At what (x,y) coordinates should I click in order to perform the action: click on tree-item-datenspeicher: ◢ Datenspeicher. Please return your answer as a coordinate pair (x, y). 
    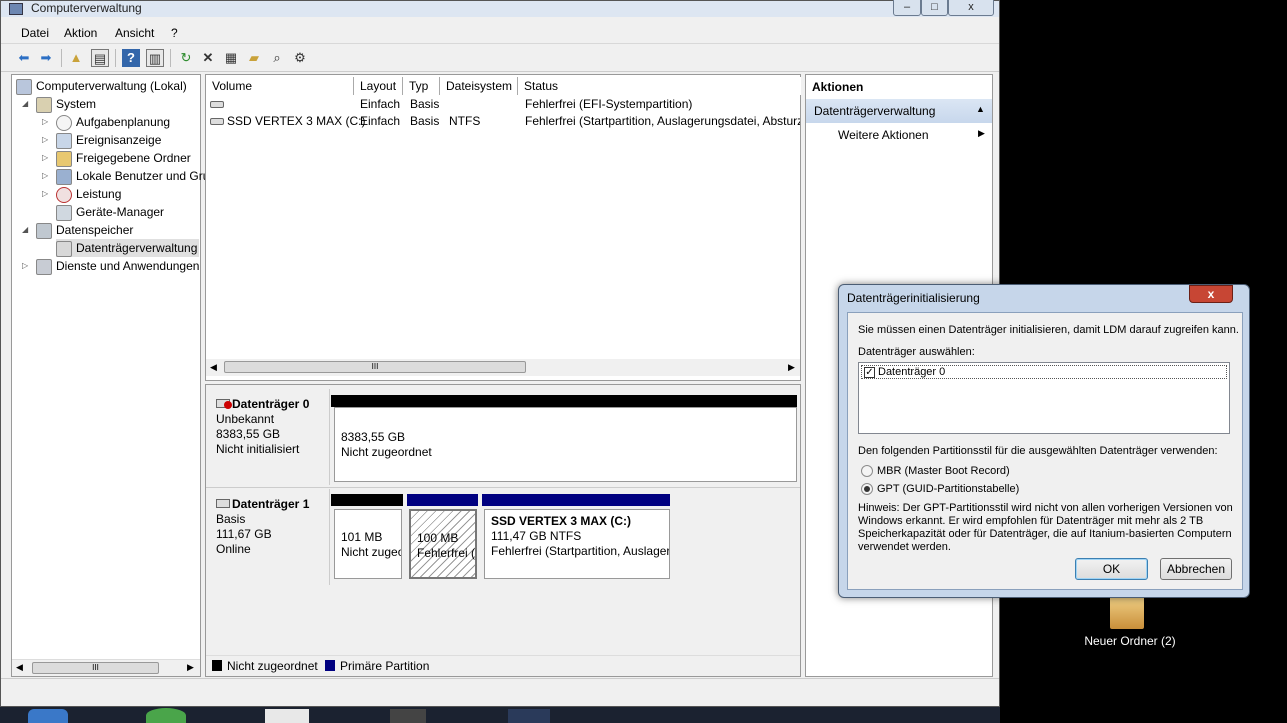
    Looking at the image, I should click on (77, 230).